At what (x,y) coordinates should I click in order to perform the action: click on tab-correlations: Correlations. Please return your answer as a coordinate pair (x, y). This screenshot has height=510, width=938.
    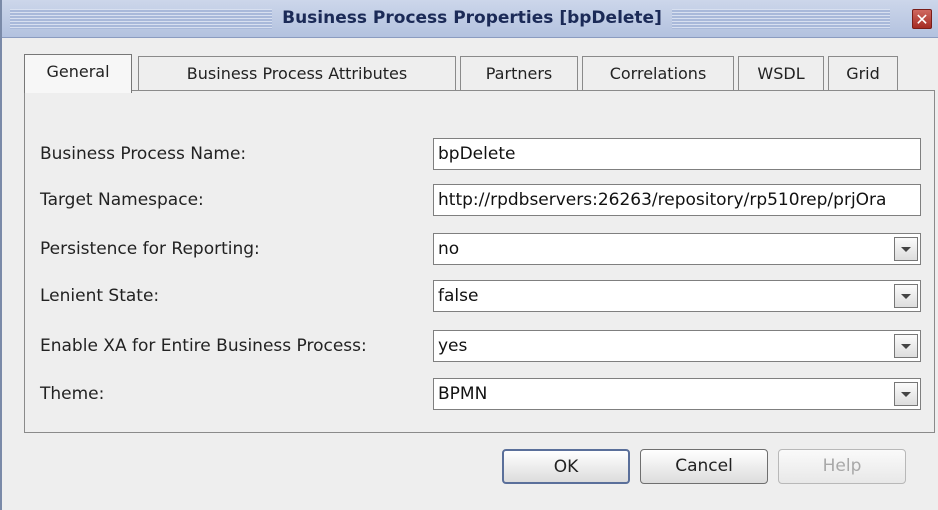
    Looking at the image, I should click on (658, 74).